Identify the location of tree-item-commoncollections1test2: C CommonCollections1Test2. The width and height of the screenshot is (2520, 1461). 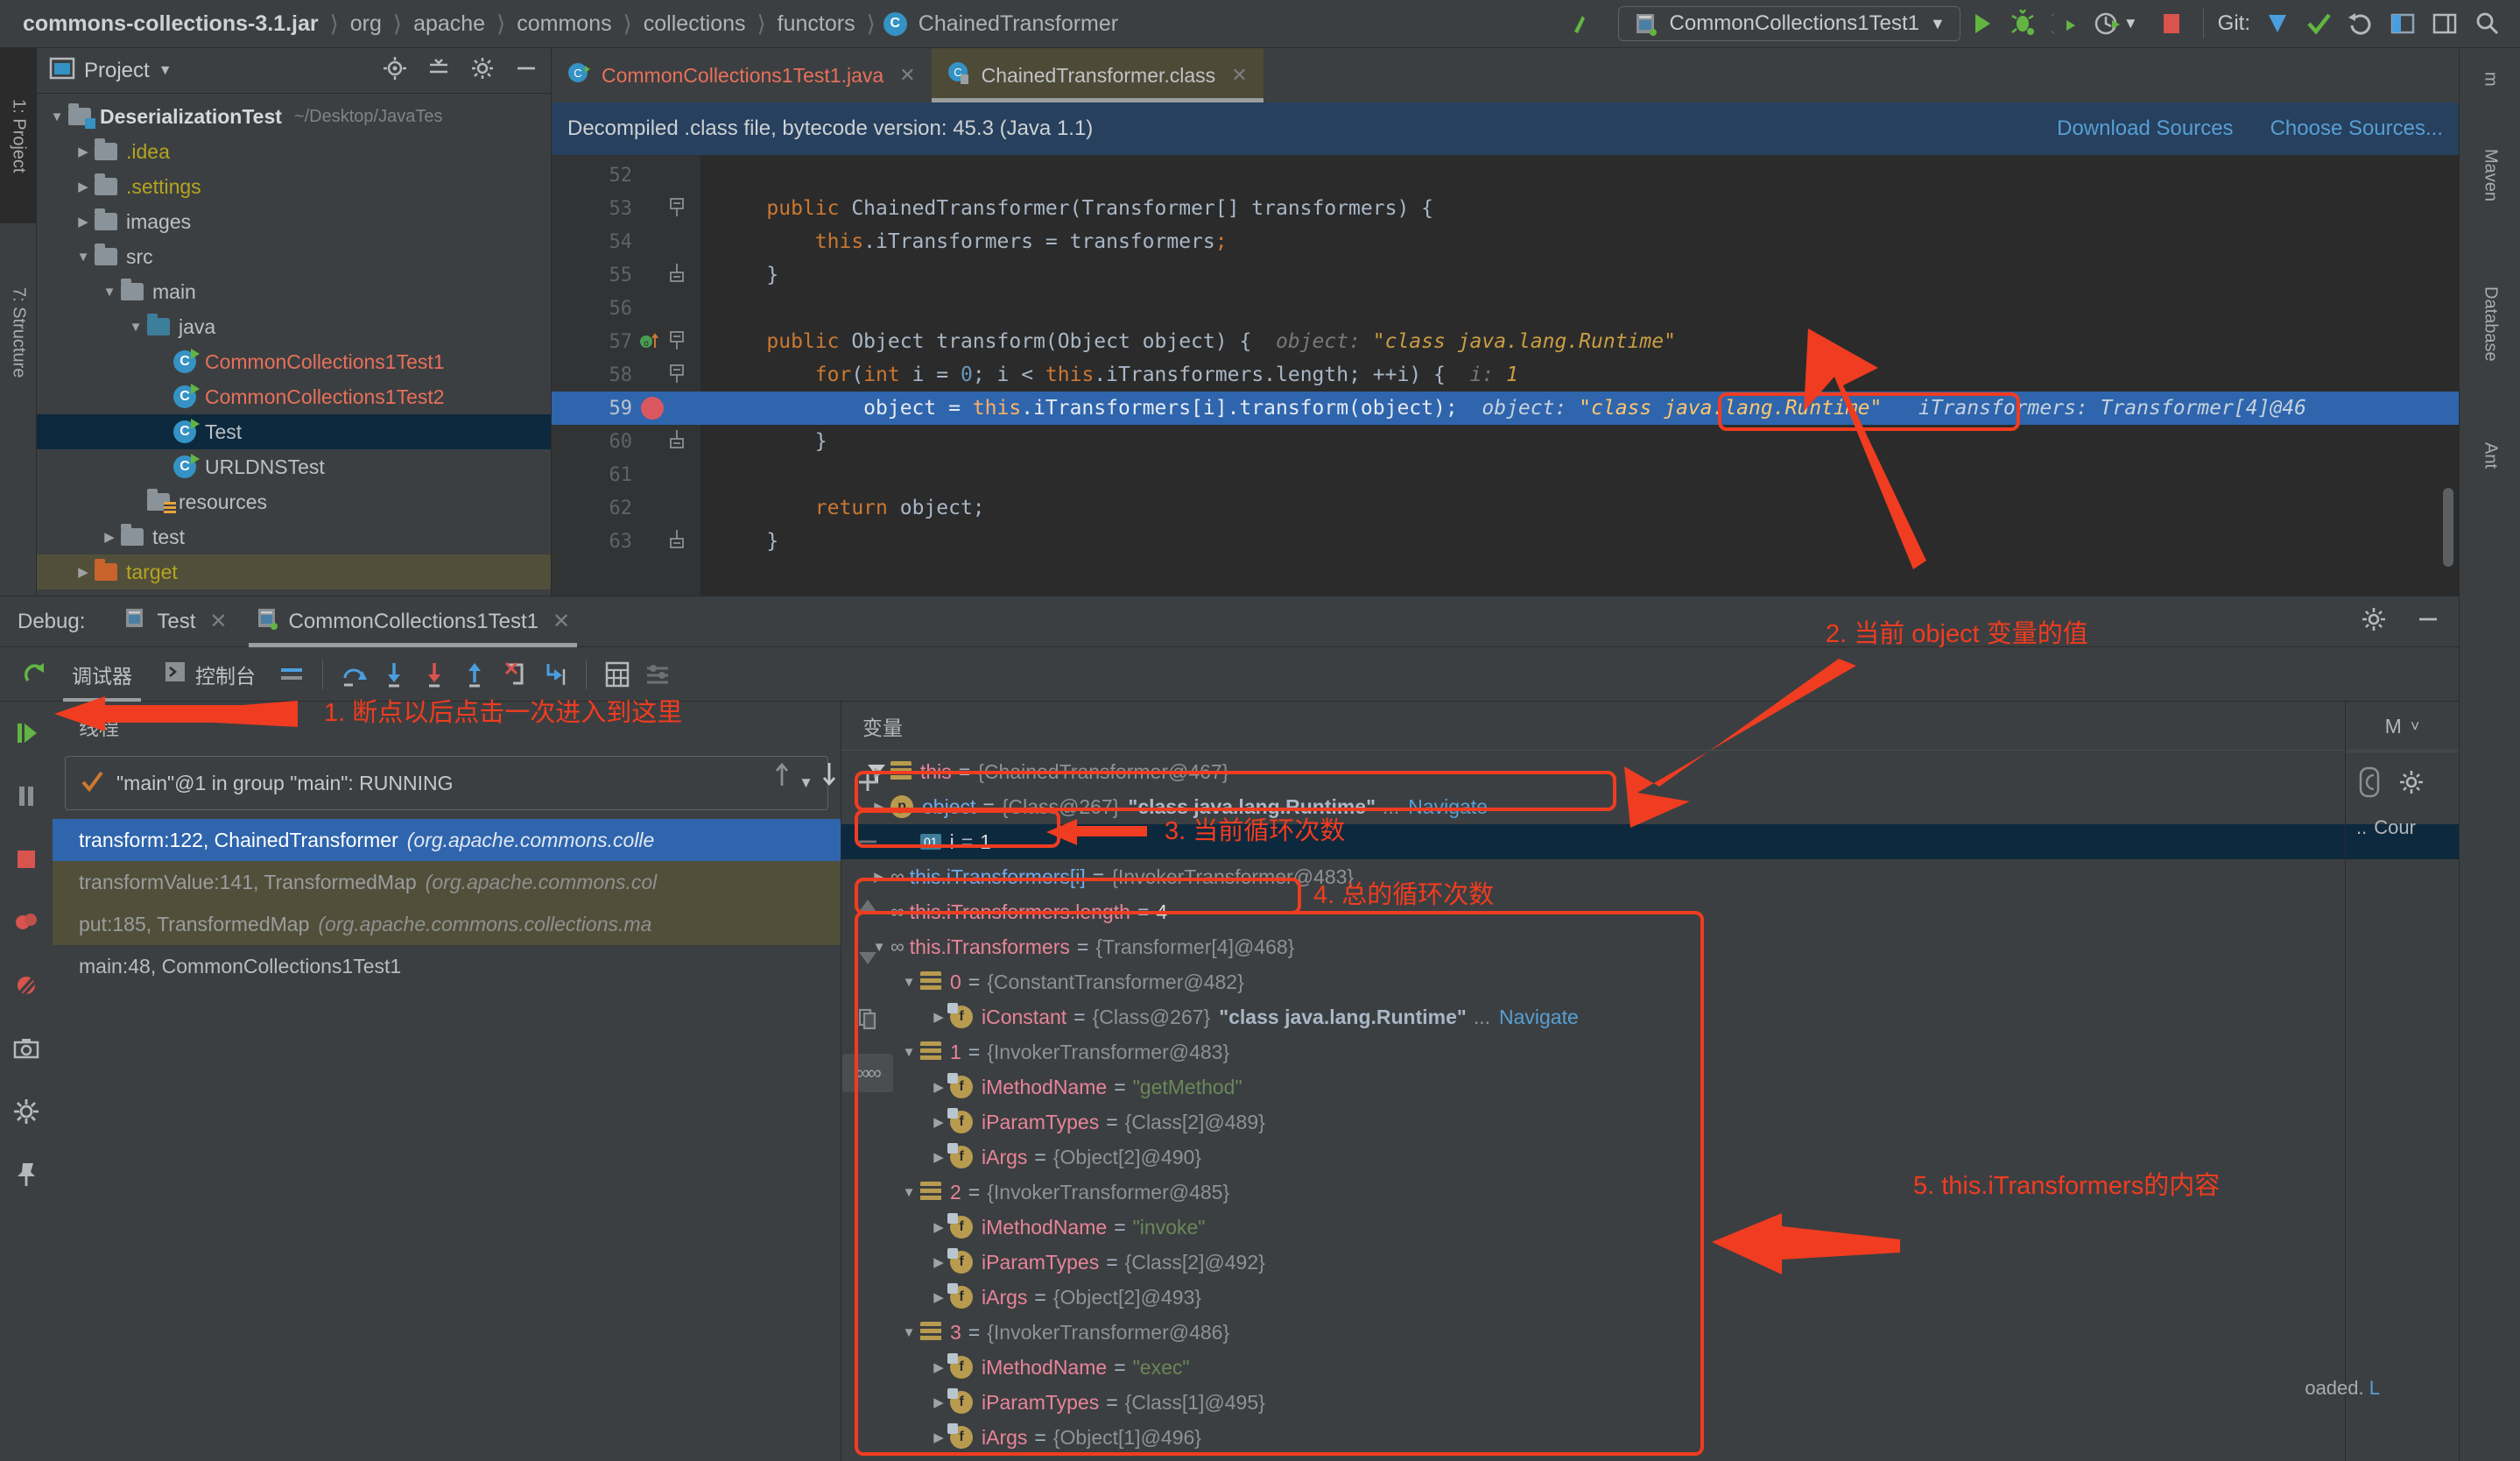
(294, 396).